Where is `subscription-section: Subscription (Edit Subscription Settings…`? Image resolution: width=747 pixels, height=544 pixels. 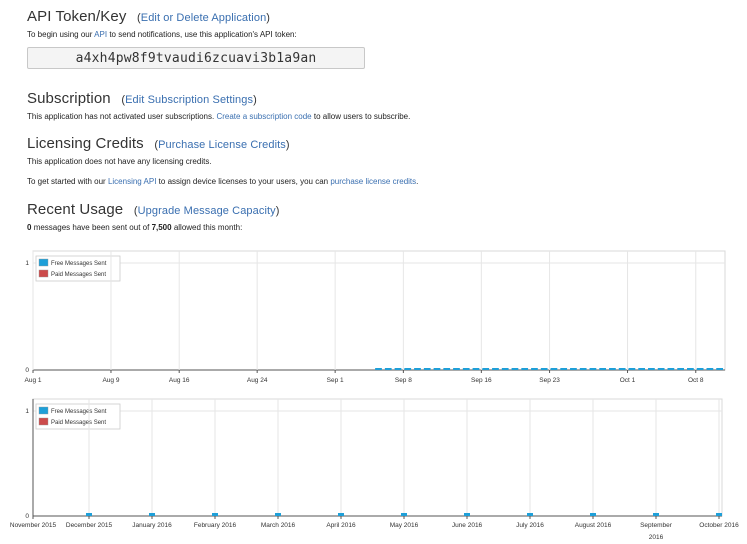 subscription-section: Subscription (Edit Subscription Settings… is located at coordinates (142, 98).